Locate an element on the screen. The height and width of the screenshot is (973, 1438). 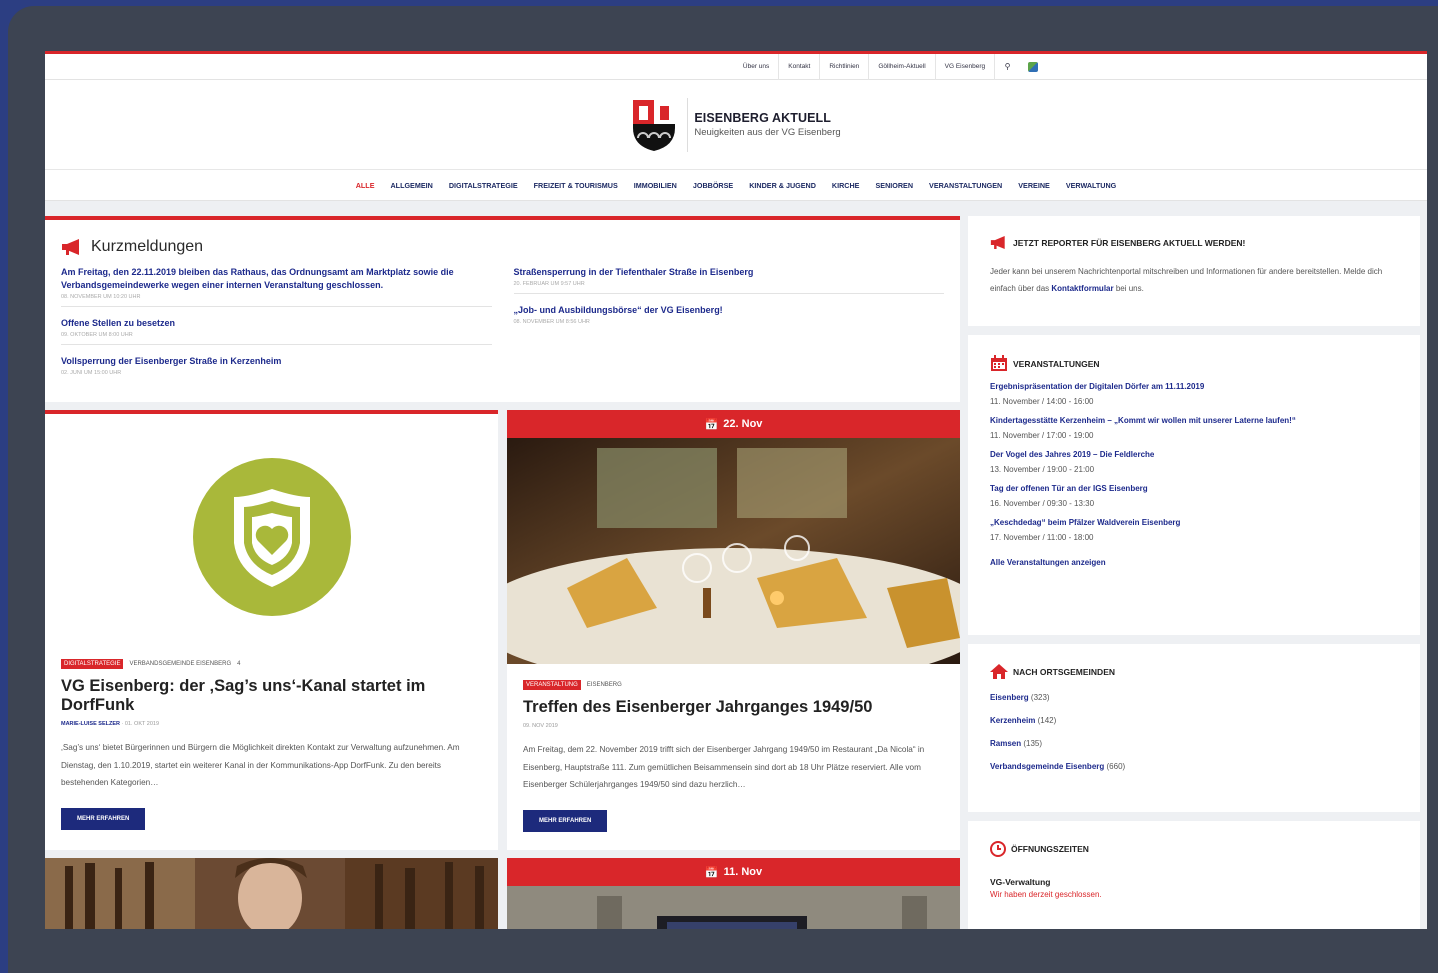
post-tags: VERANSTALTUNG EISENBERG is located at coordinates (733, 685).